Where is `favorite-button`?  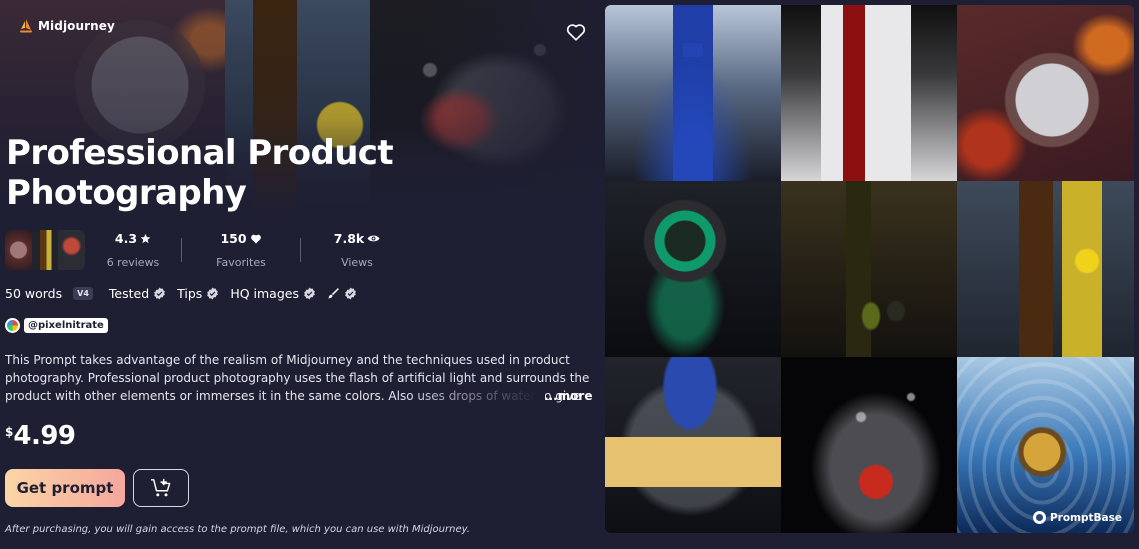
favorite-button is located at coordinates (576, 32).